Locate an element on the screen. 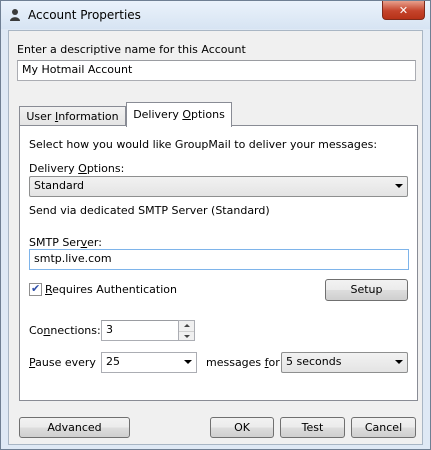 This screenshot has height=450, width=431. stepper-up-icon is located at coordinates (186, 325).